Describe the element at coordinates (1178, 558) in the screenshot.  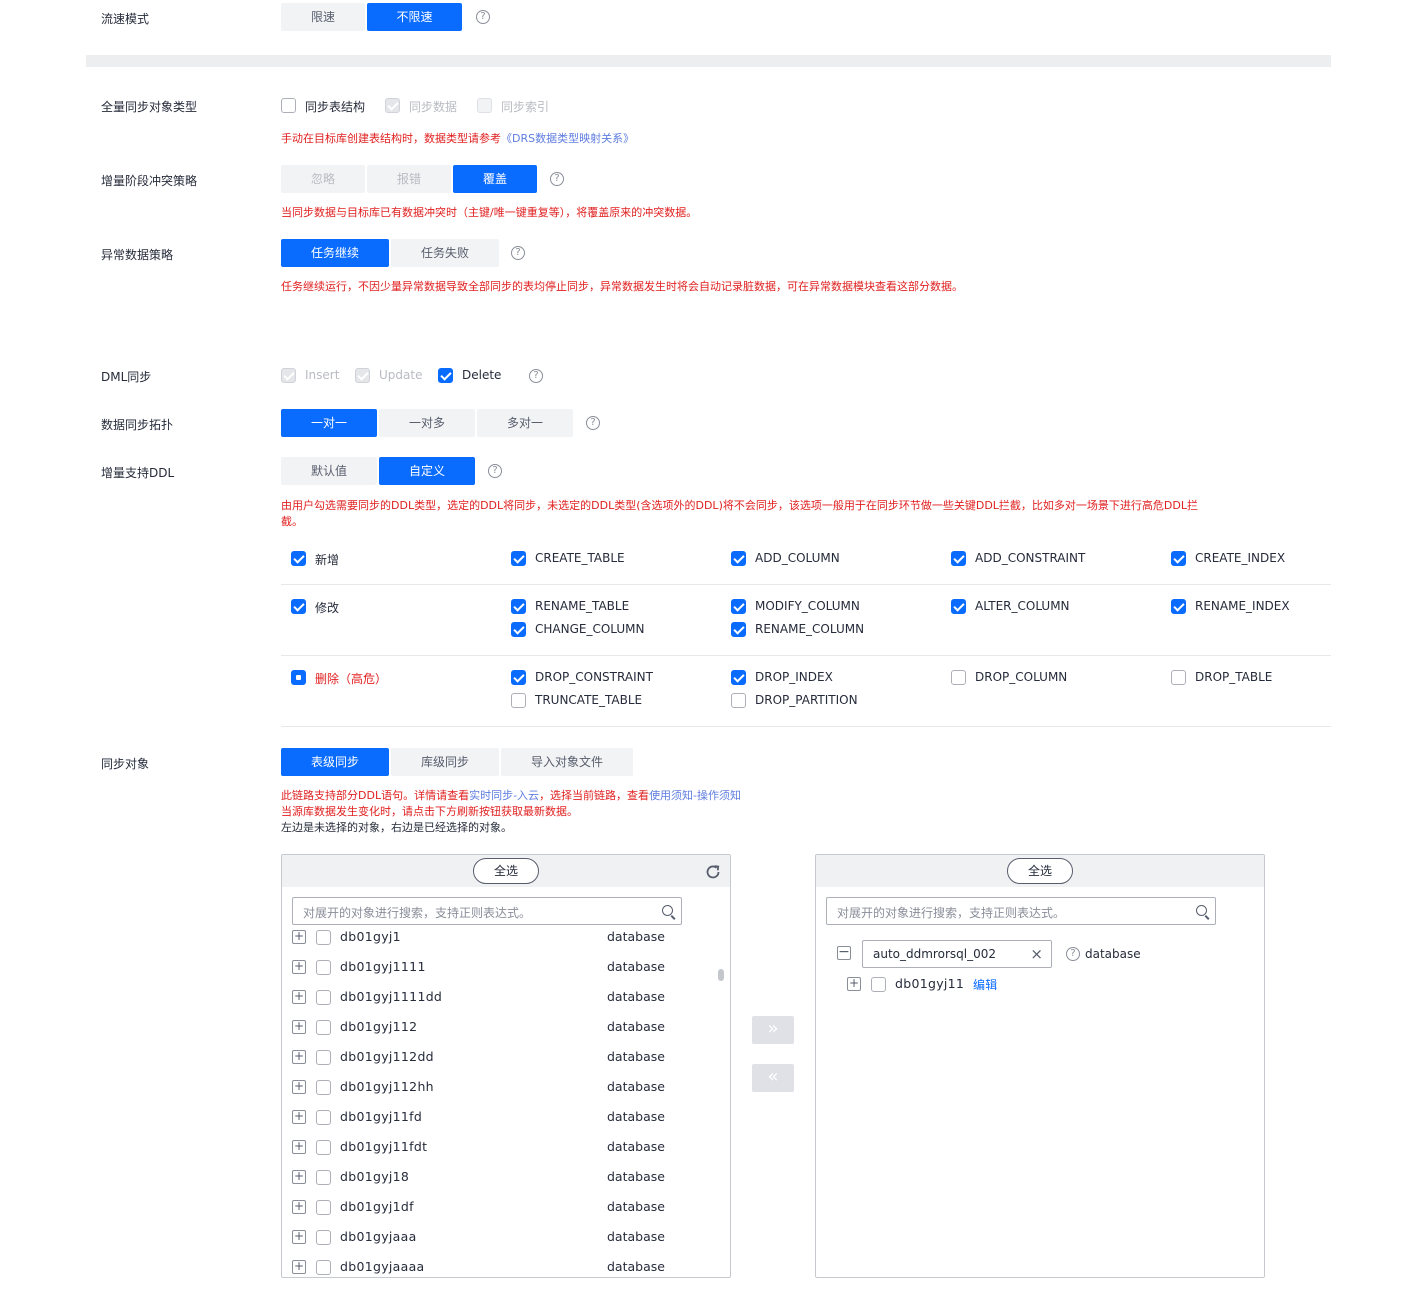
I see `ddl-create-index-checkbox` at that location.